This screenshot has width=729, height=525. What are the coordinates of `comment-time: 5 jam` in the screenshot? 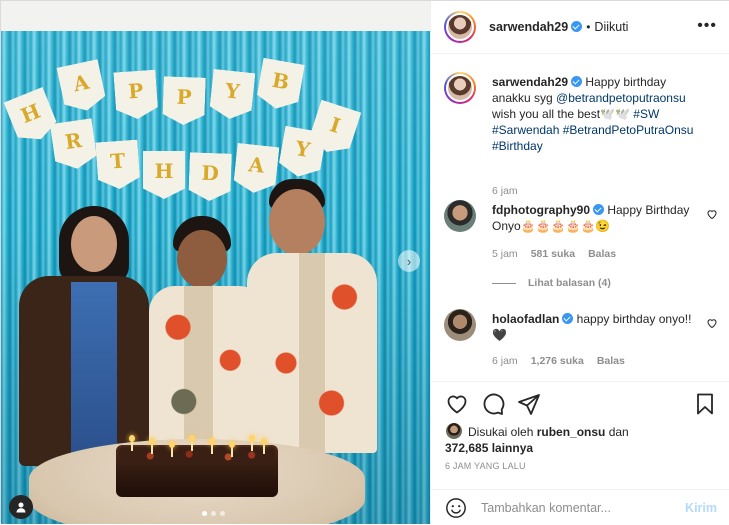 It's located at (505, 254).